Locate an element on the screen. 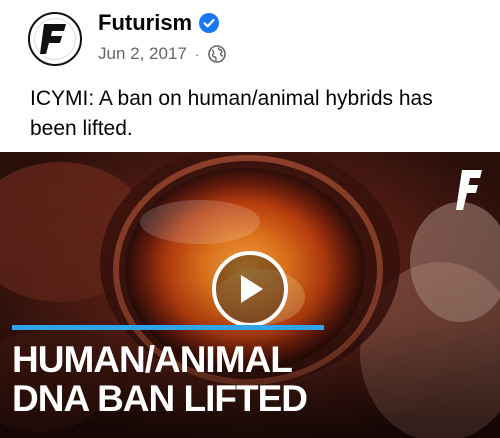  play-icon is located at coordinates (252, 289).